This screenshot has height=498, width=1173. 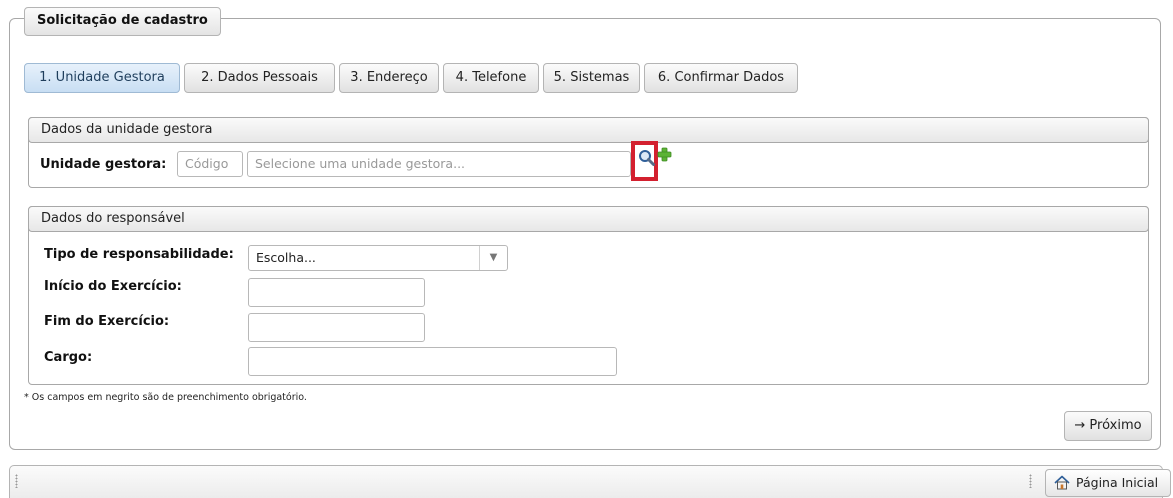 I want to click on unidade-gestora-panel-title: Dados da unidade gestora, so click(x=588, y=130).